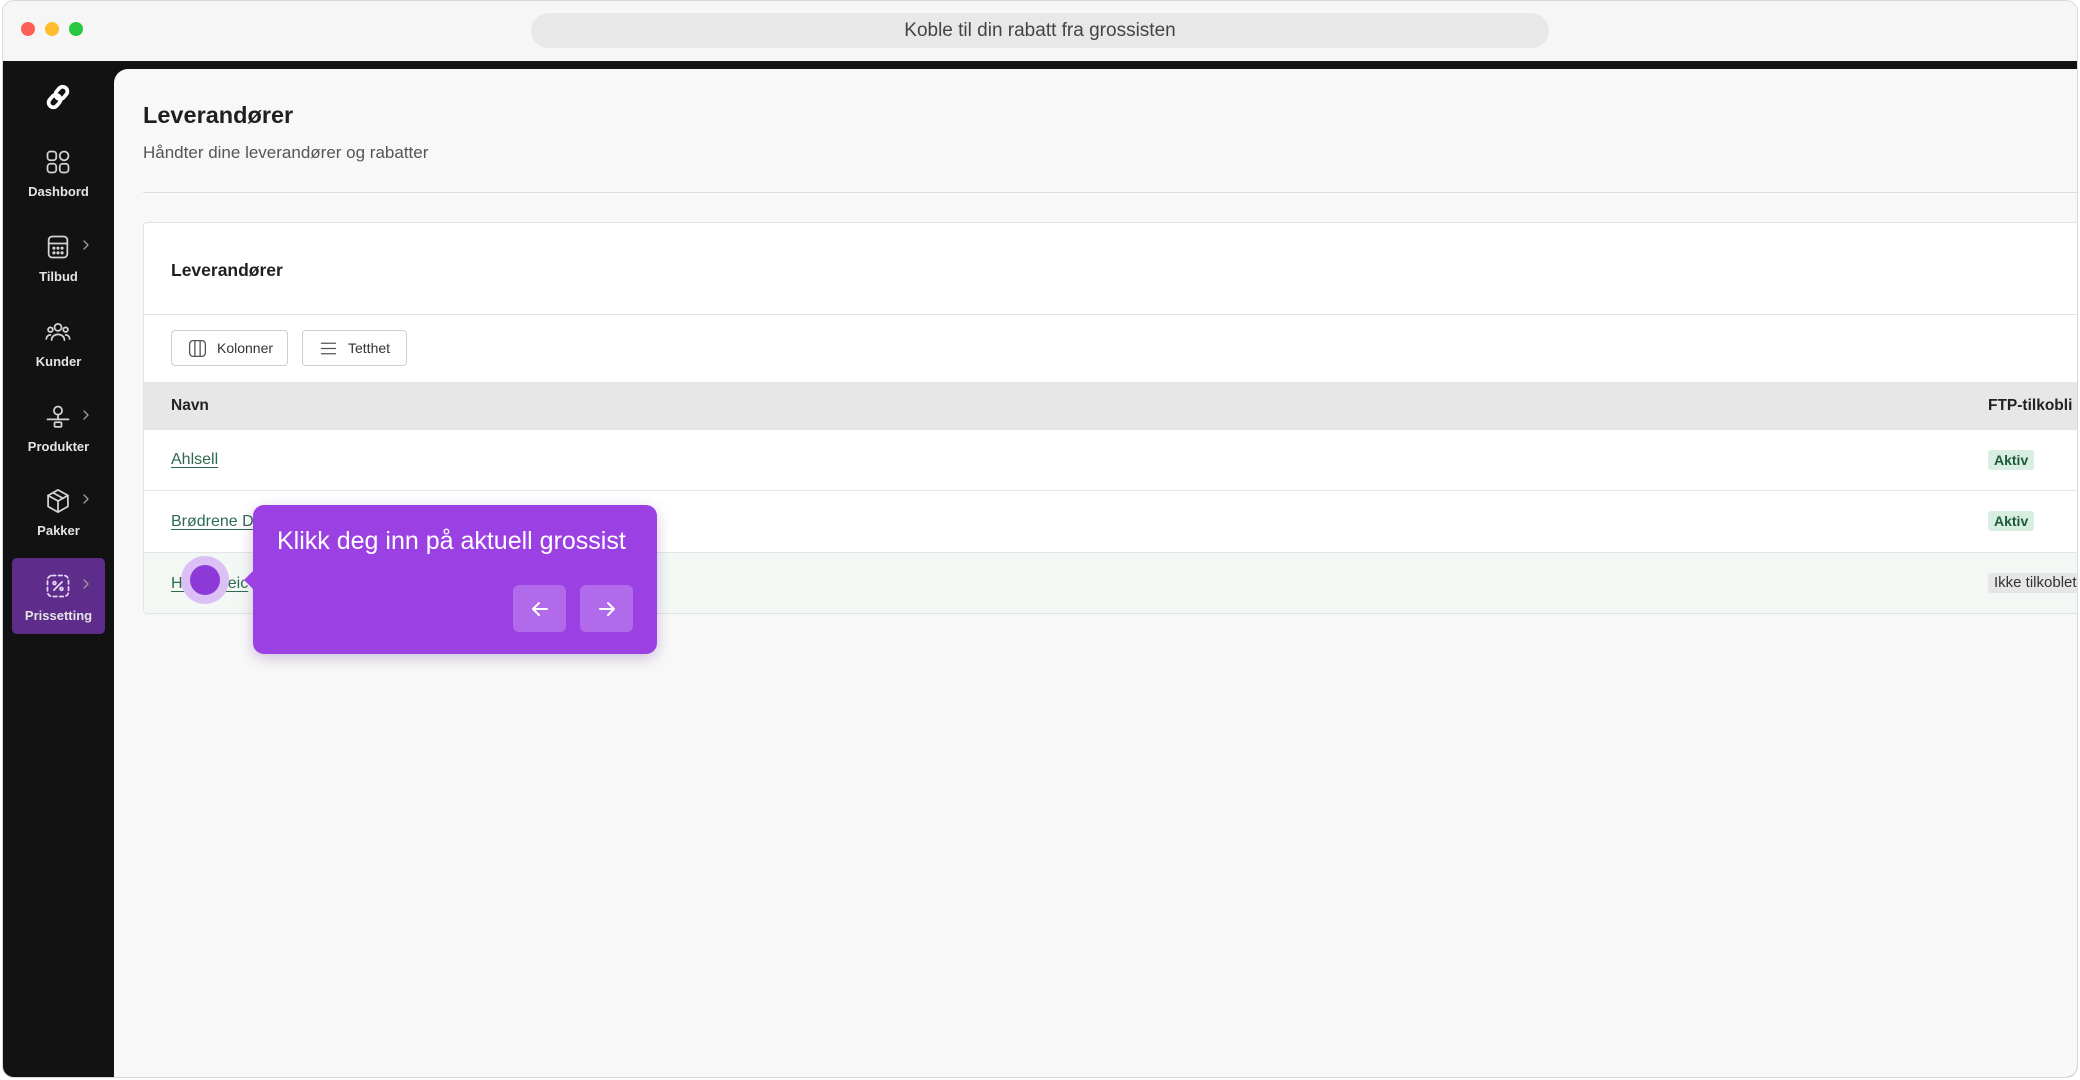  Describe the element at coordinates (58, 162) in the screenshot. I see `dashboard-icon` at that location.